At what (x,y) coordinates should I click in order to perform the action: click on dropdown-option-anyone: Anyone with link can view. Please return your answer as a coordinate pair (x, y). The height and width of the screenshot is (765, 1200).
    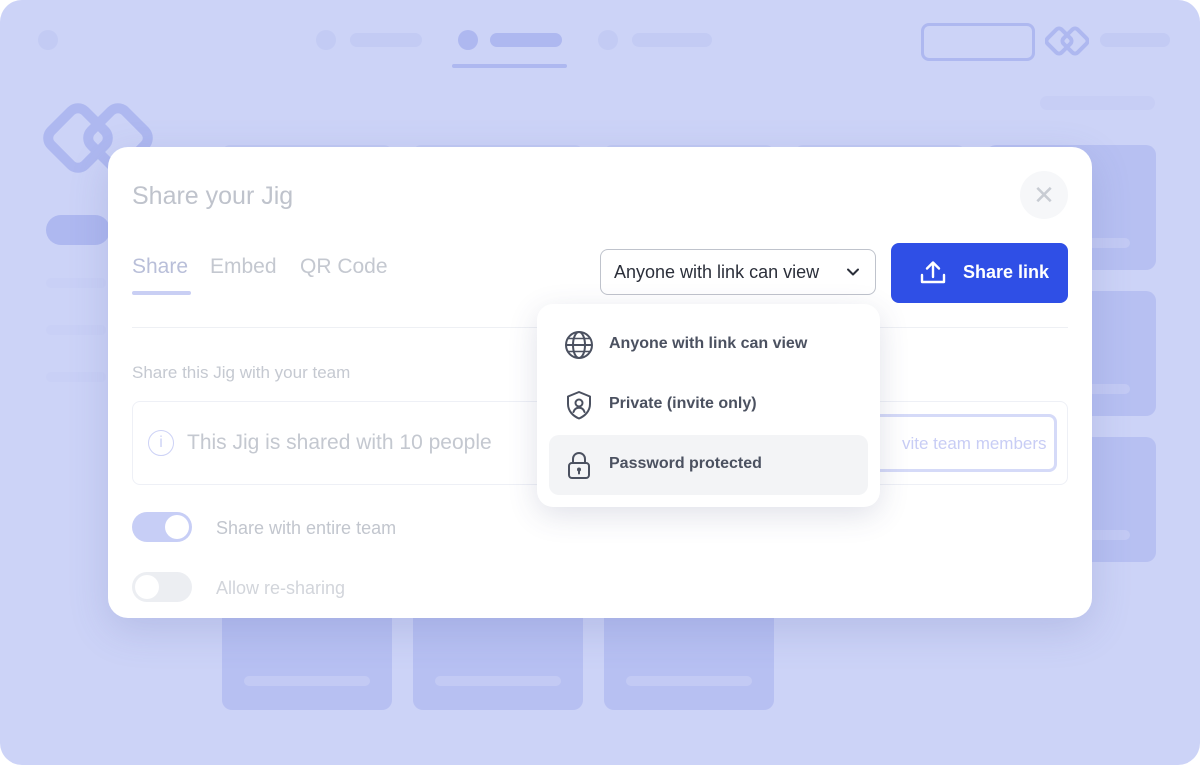
    Looking at the image, I should click on (708, 345).